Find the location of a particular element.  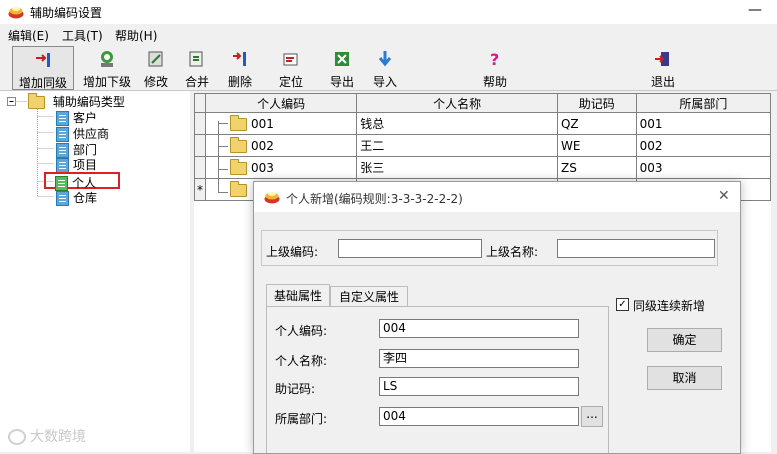

cancel-button: 取消 is located at coordinates (684, 378).